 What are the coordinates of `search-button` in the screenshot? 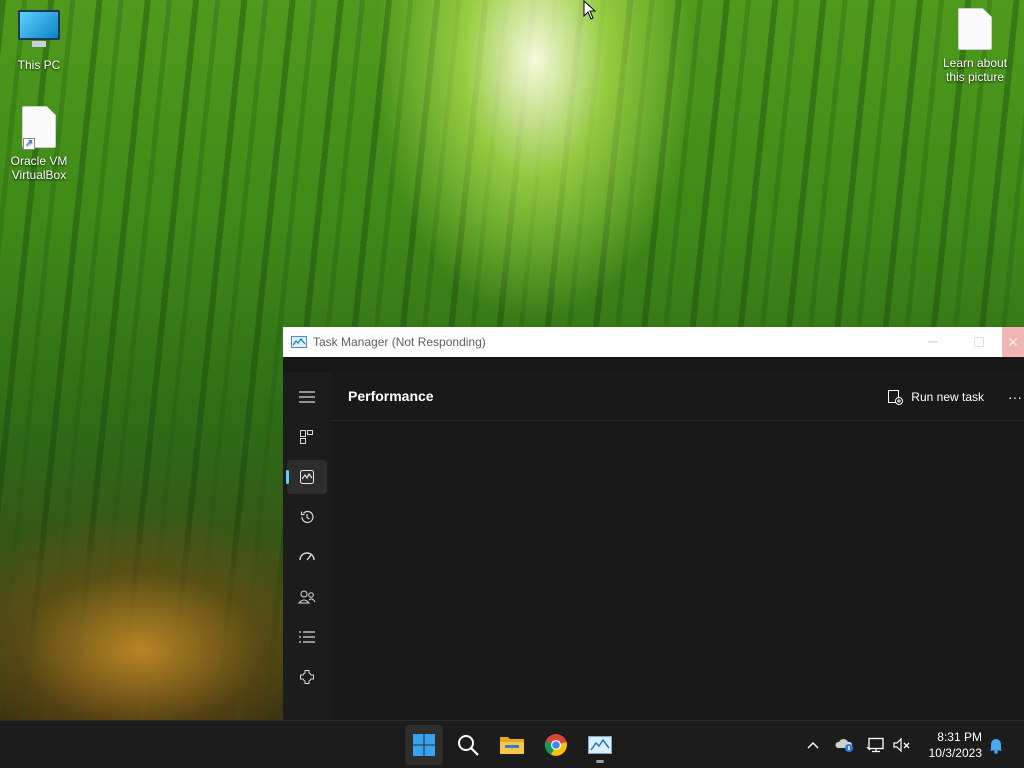 It's located at (468, 745).